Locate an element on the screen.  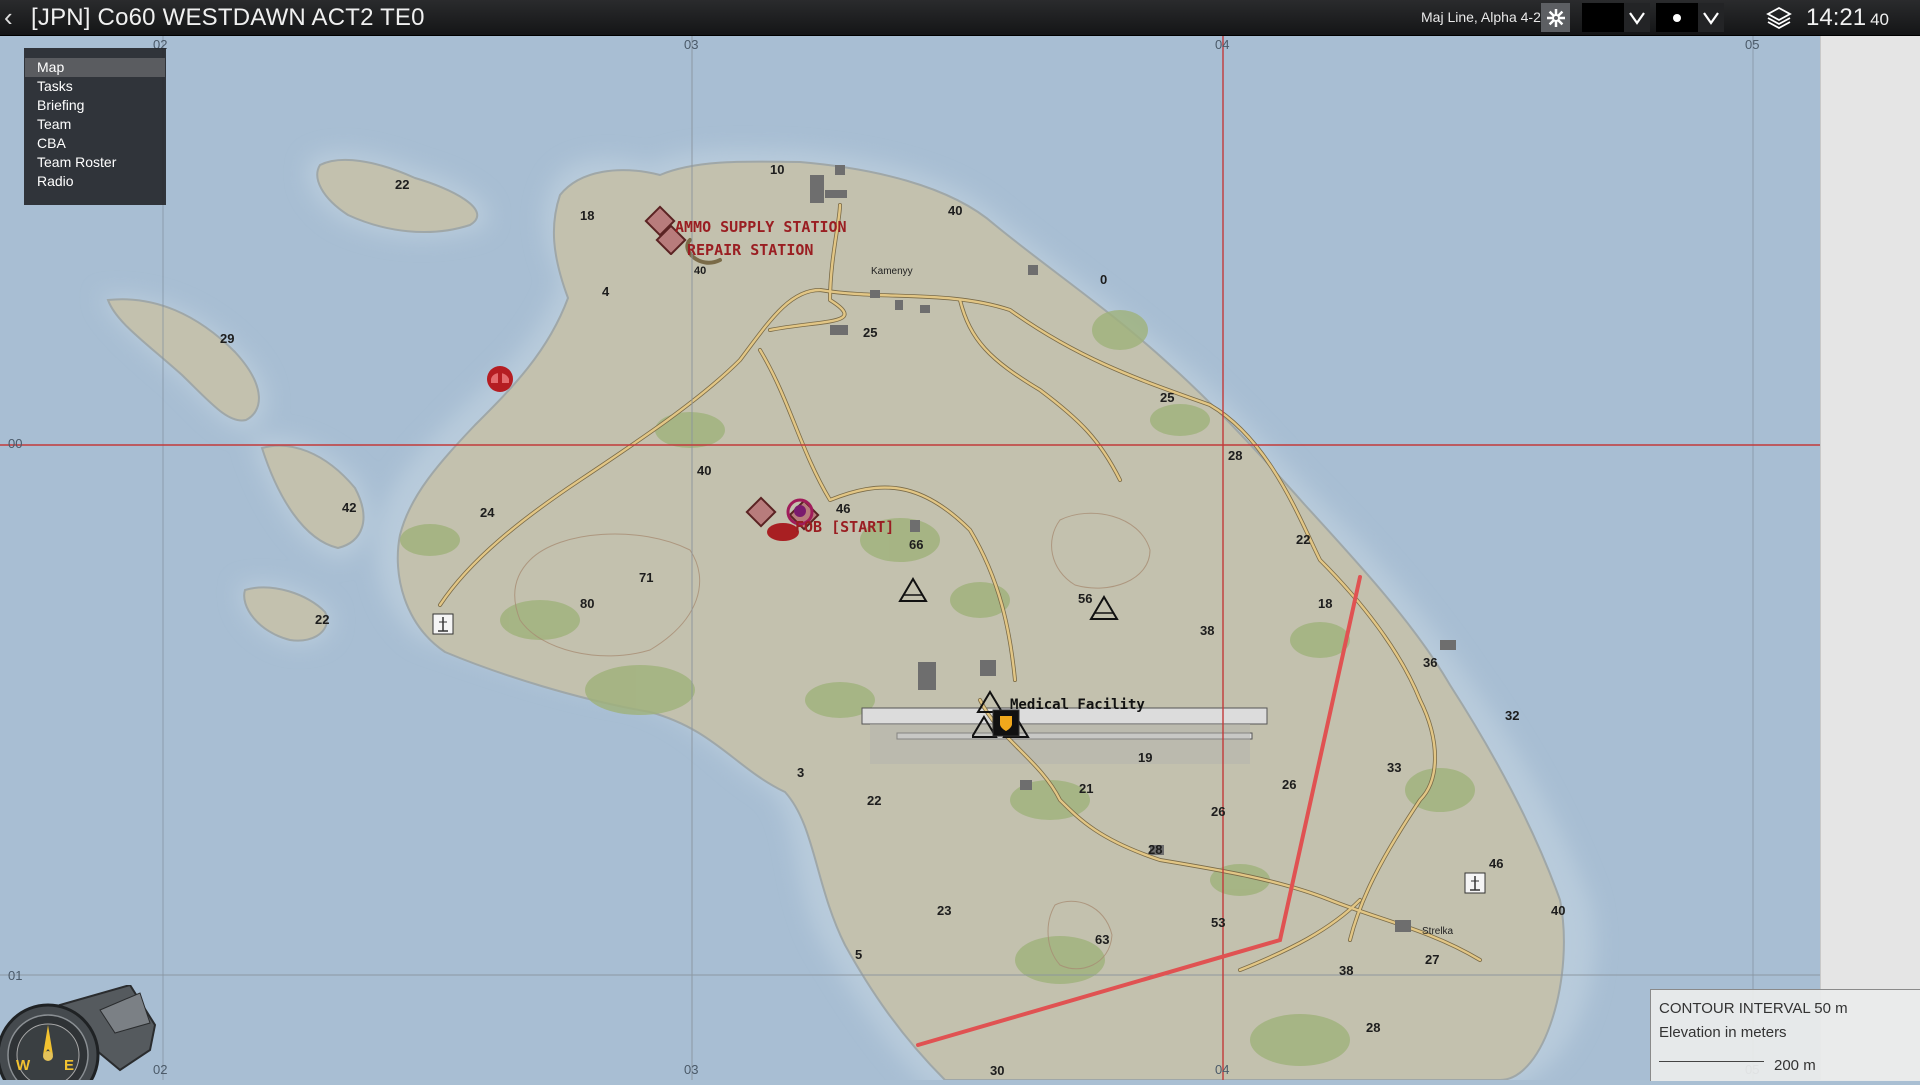
repair-station-label: REPAIR STATION is located at coordinates (750, 250).